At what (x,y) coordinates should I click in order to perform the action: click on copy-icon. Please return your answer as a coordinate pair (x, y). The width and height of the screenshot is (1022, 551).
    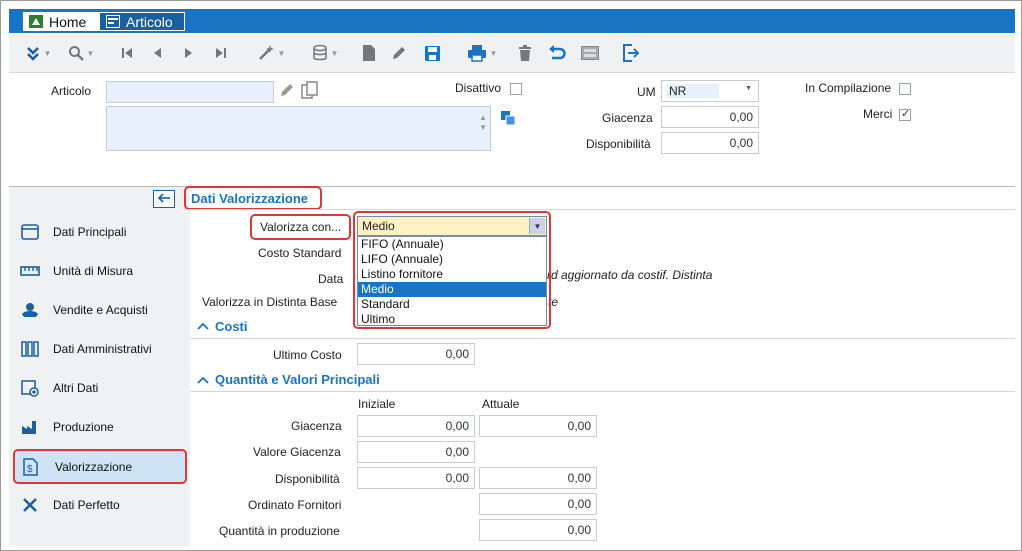
    Looking at the image, I should click on (310, 91).